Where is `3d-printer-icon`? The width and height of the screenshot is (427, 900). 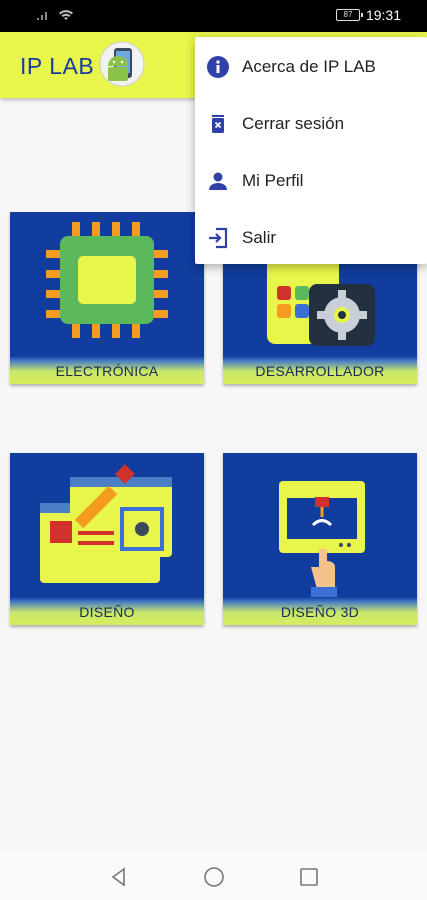 3d-printer-icon is located at coordinates (322, 539).